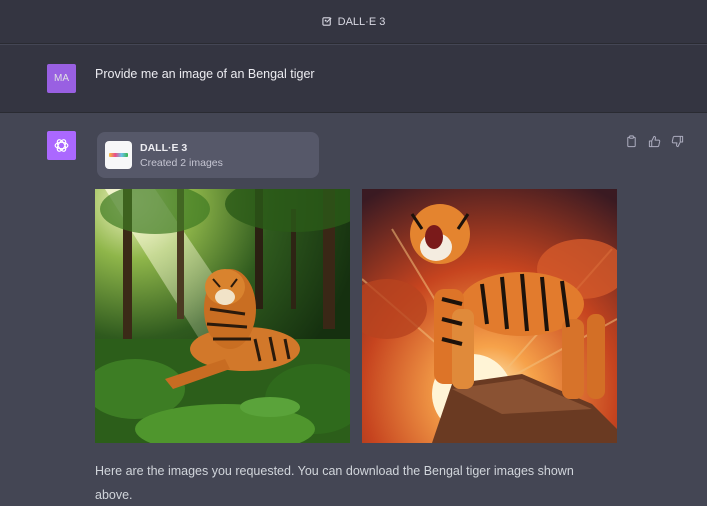 The height and width of the screenshot is (506, 707). Describe the element at coordinates (164, 148) in the screenshot. I see `tool-name: DALL·E 3` at that location.